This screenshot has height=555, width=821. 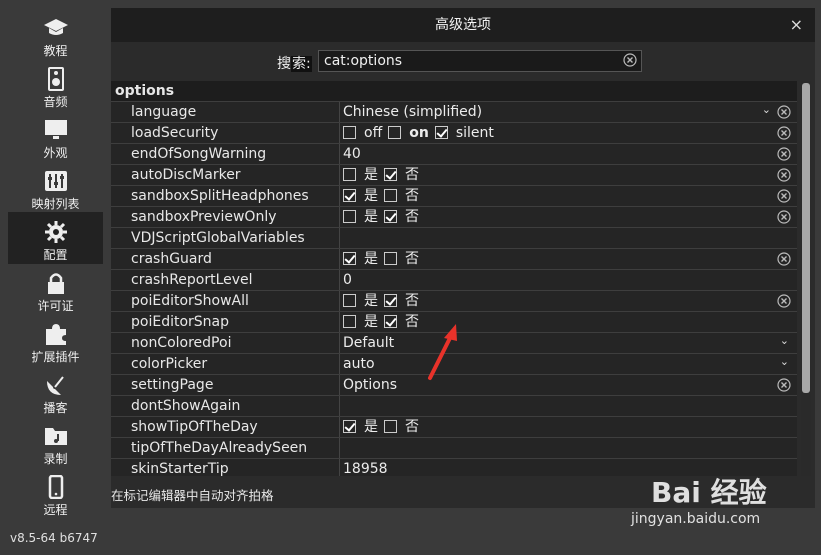 I want to click on sidebar-item-9: 远程, so click(x=55, y=493).